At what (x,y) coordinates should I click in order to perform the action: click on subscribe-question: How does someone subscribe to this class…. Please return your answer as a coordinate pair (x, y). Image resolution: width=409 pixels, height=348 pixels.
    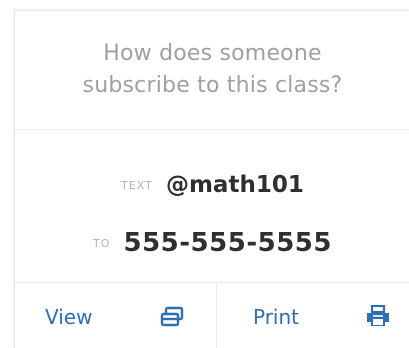
    Looking at the image, I should click on (212, 69).